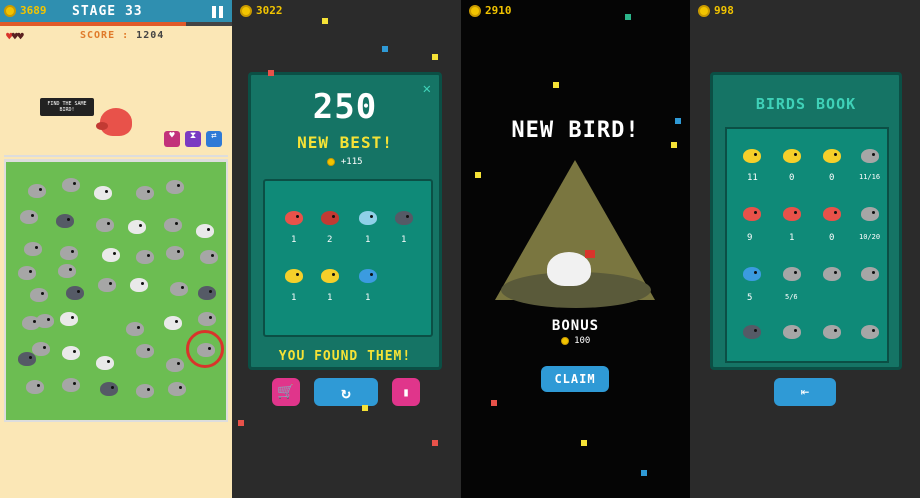  What do you see at coordinates (214, 139) in the screenshot?
I see `powerup-shuffle: ⇄` at bounding box center [214, 139].